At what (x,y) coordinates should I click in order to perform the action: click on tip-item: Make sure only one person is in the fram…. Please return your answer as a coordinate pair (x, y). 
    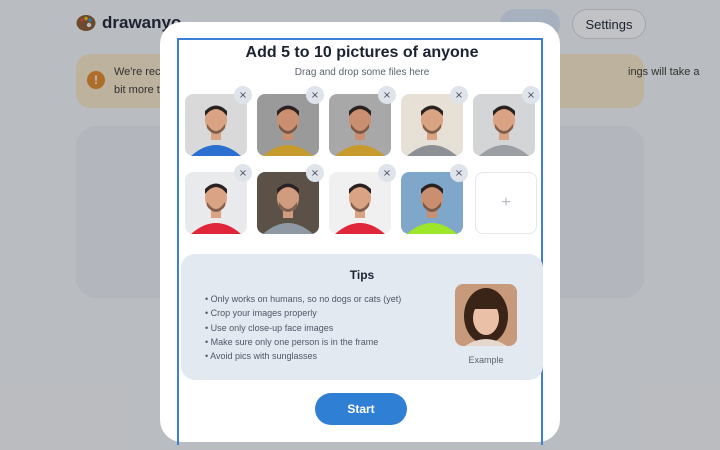
    Looking at the image, I should click on (303, 342).